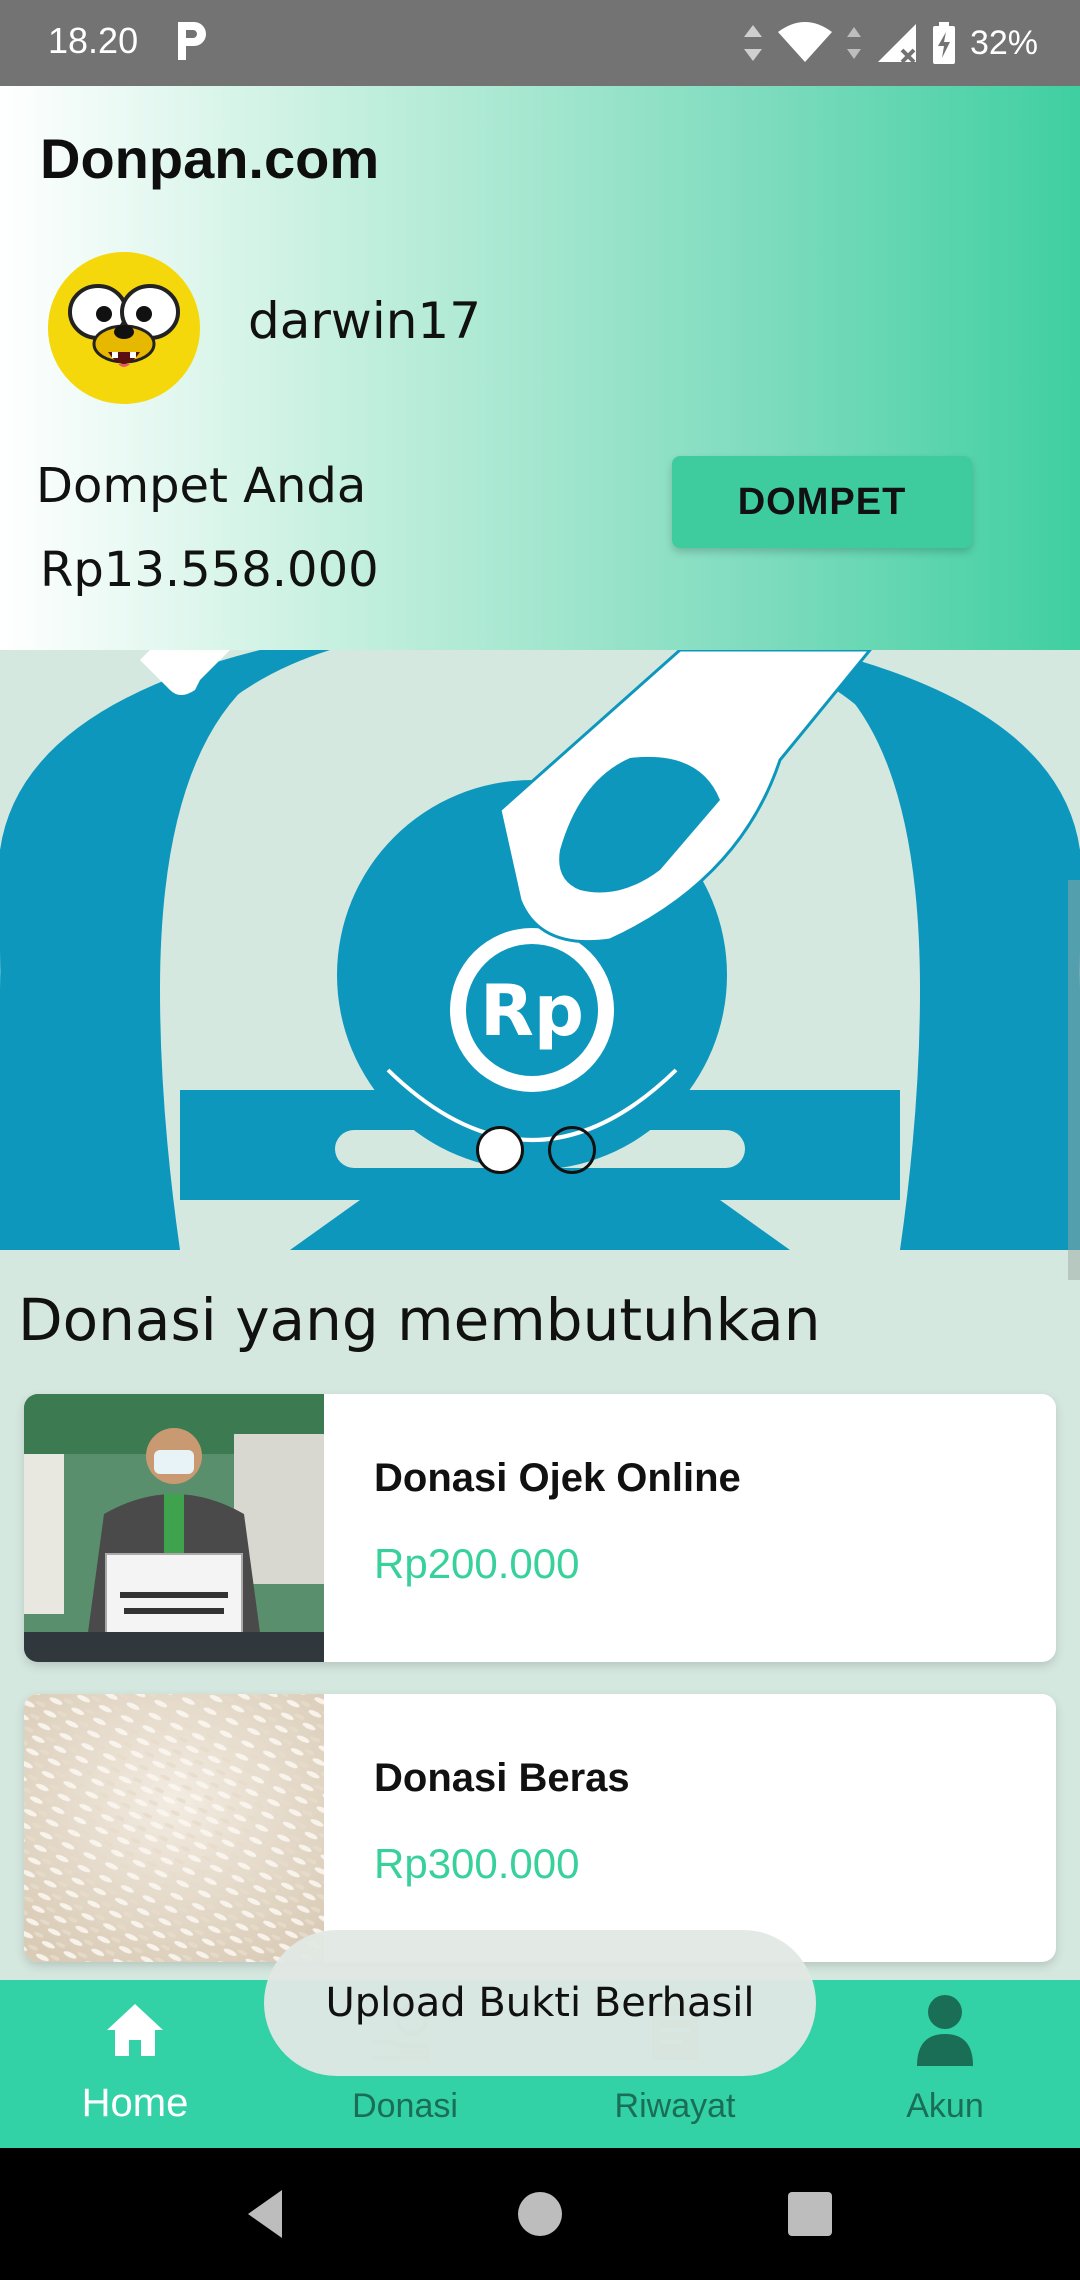 The height and width of the screenshot is (2280, 1080). I want to click on p-app-icon, so click(192, 41).